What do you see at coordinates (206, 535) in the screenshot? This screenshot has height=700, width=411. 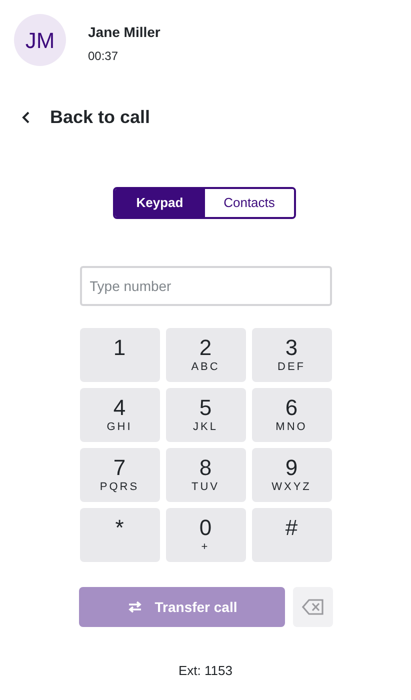 I see `keypad-key: 0 +` at bounding box center [206, 535].